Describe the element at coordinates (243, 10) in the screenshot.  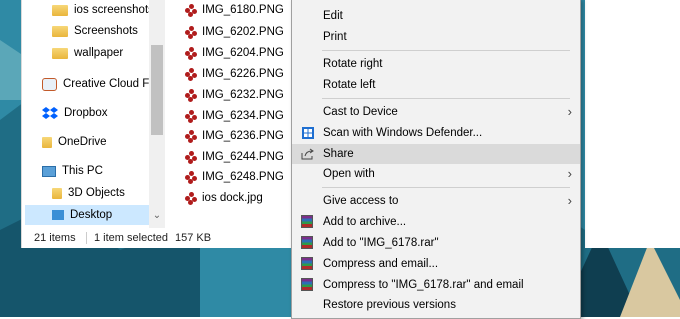
I see `file-name: IMG_6180.PNG` at that location.